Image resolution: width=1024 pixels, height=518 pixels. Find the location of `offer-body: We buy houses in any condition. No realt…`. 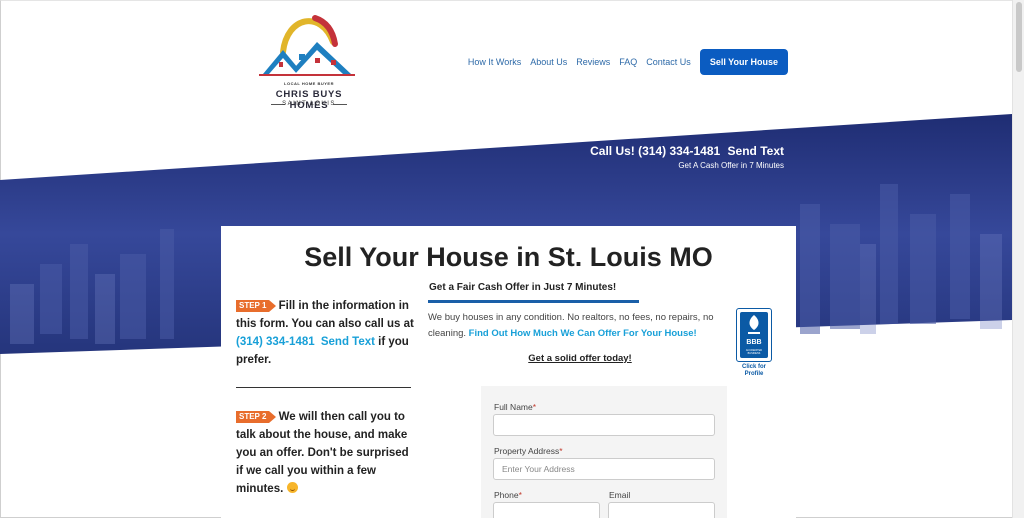

offer-body: We buy houses in any condition. No realt… is located at coordinates (578, 326).